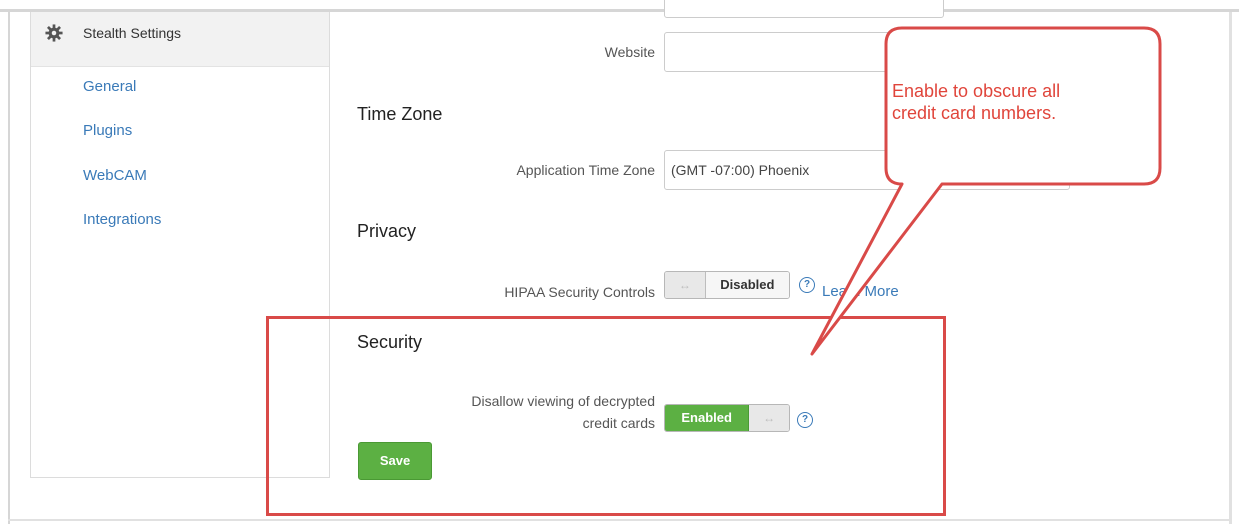 This screenshot has width=1239, height=524. Describe the element at coordinates (807, 285) in the screenshot. I see `hipaa-help-icon: ?` at that location.